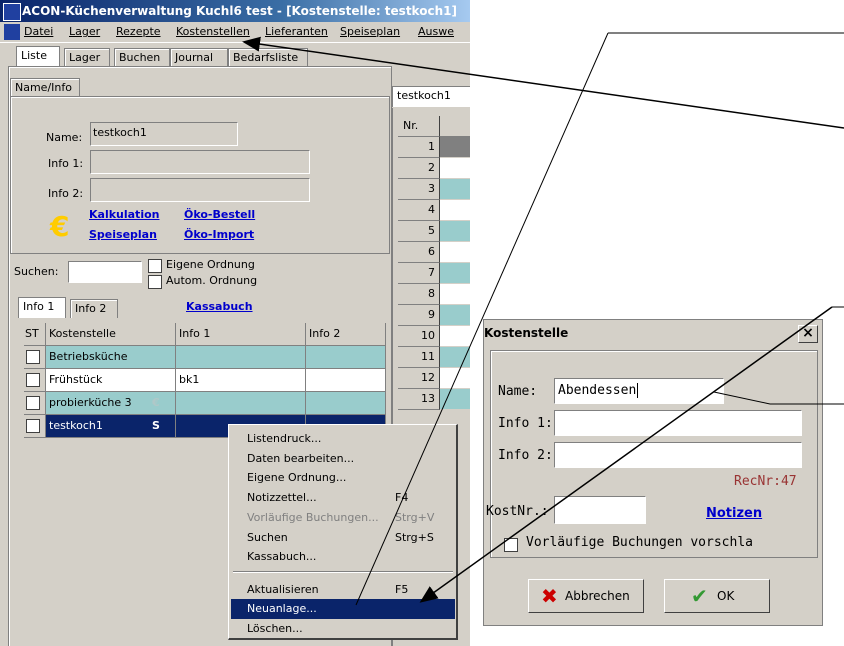 The height and width of the screenshot is (646, 844). What do you see at coordinates (742, 398) in the screenshot?
I see `annotation-line-name` at bounding box center [742, 398].